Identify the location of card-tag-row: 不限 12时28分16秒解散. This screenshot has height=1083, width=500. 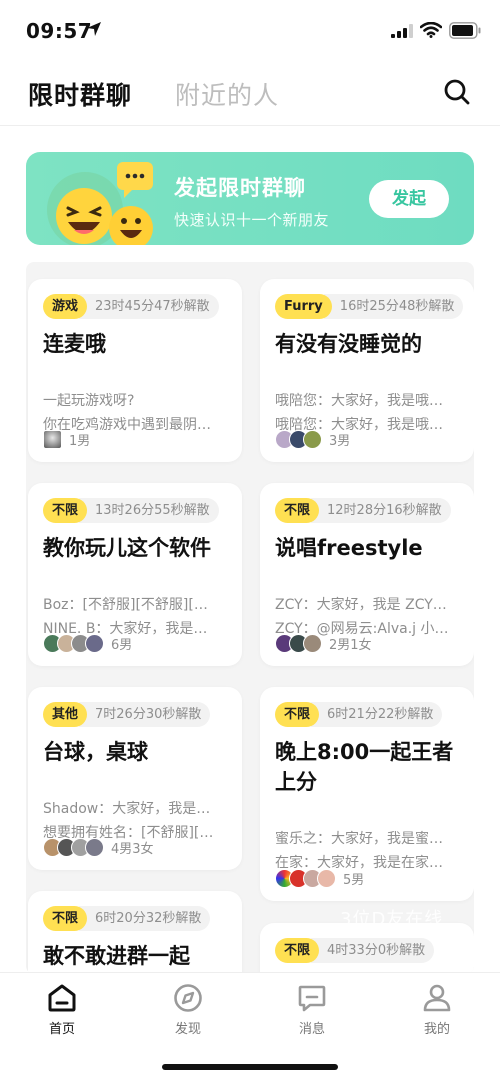
(363, 510).